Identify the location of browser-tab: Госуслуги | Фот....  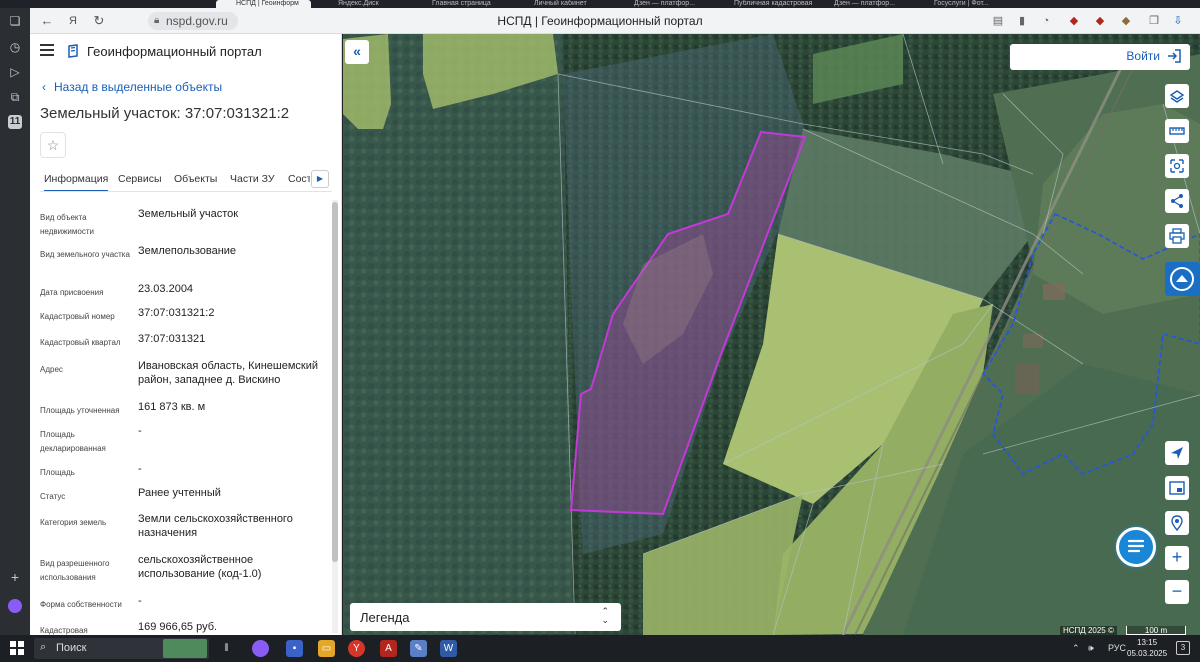
(969, 4).